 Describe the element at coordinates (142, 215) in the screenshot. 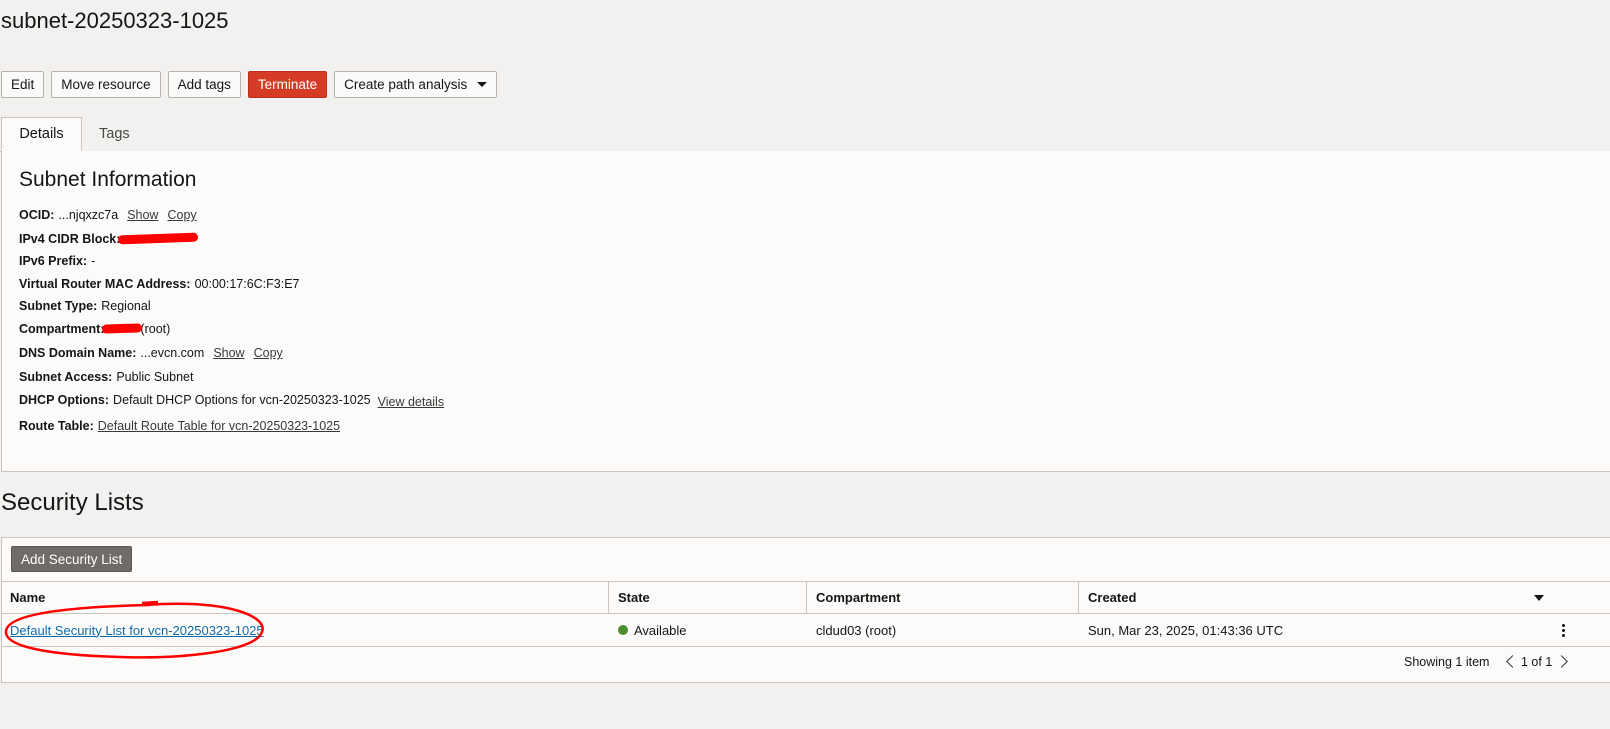

I see `ocid-show-link: Show` at that location.